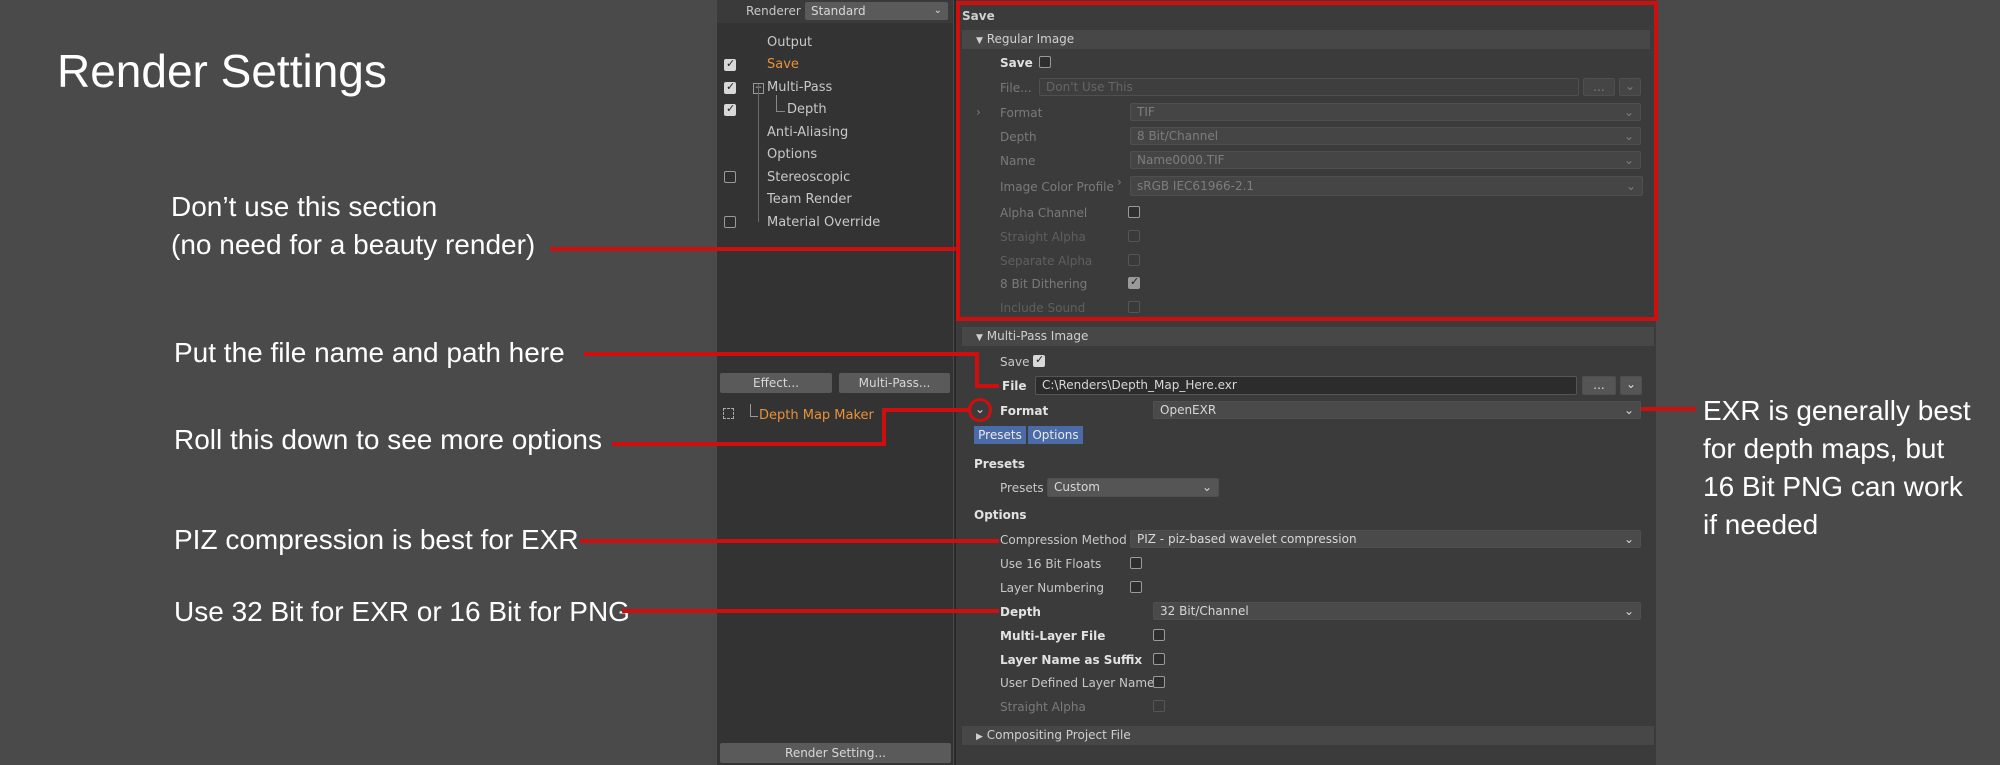  Describe the element at coordinates (749, 444) in the screenshot. I see `leader-roll-down-h1` at that location.